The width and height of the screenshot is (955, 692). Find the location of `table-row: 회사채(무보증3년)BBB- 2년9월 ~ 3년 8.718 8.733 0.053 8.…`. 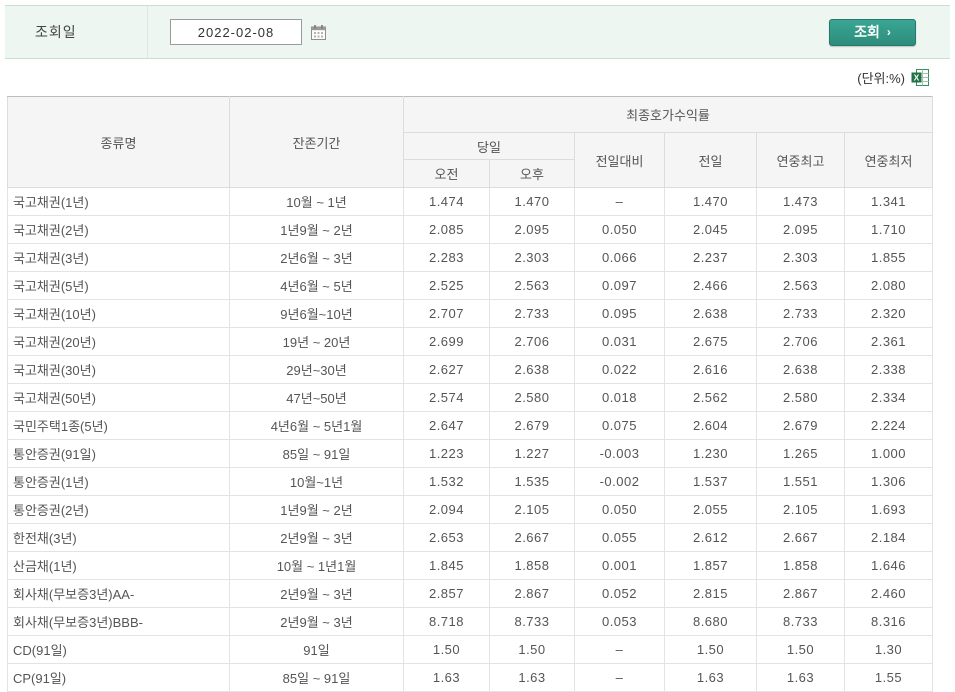

table-row: 회사채(무보증3년)BBB- 2년9월 ~ 3년 8.718 8.733 0.053 8.… is located at coordinates (470, 621).